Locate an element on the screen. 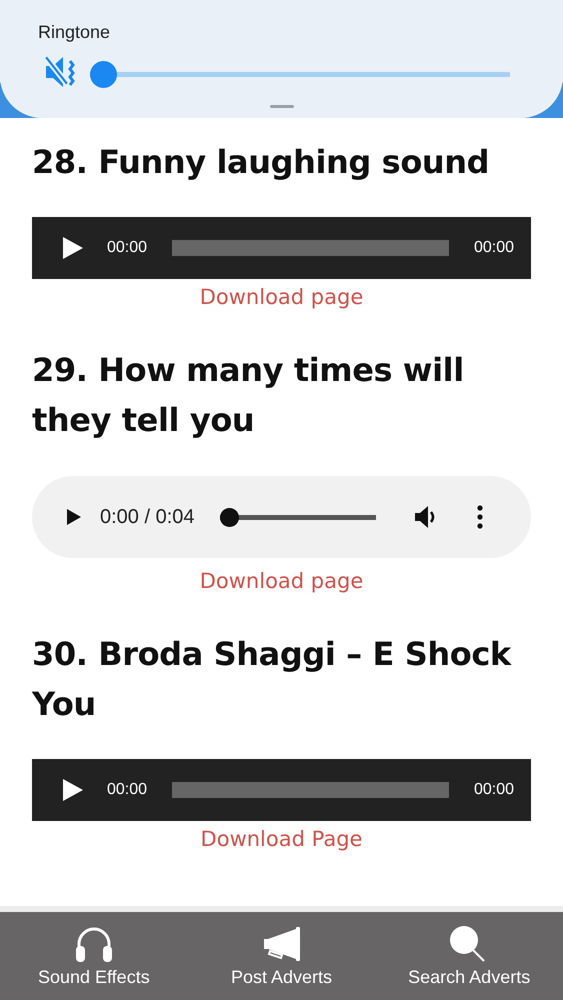 This screenshot has height=1000, width=563. seek-thumb is located at coordinates (229, 517).